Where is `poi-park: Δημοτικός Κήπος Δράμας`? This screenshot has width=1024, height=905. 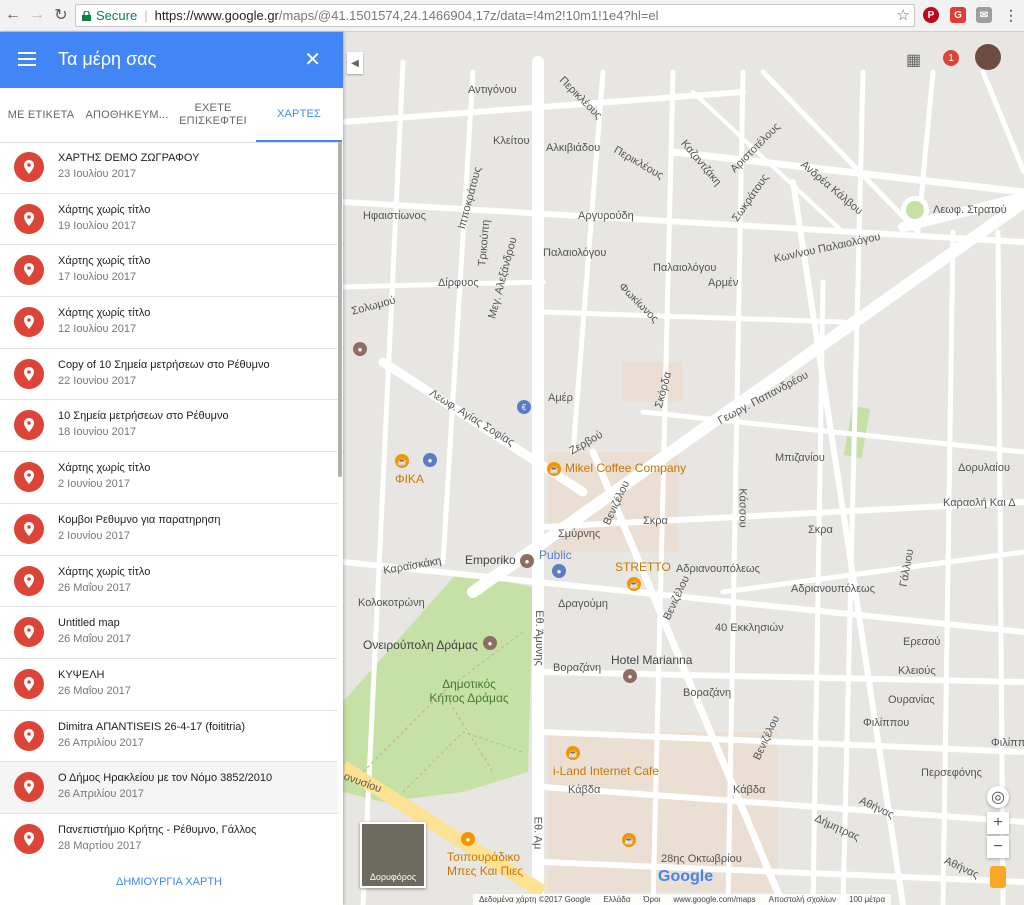 poi-park: Δημοτικός Κήπος Δράμας is located at coordinates (469, 691).